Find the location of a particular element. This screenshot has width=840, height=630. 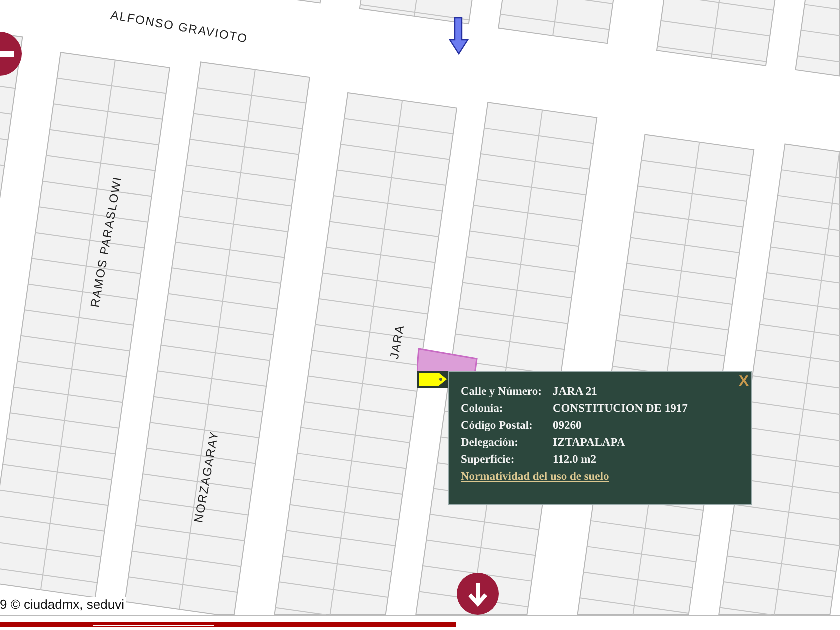

field-value: 09260 is located at coordinates (568, 426).